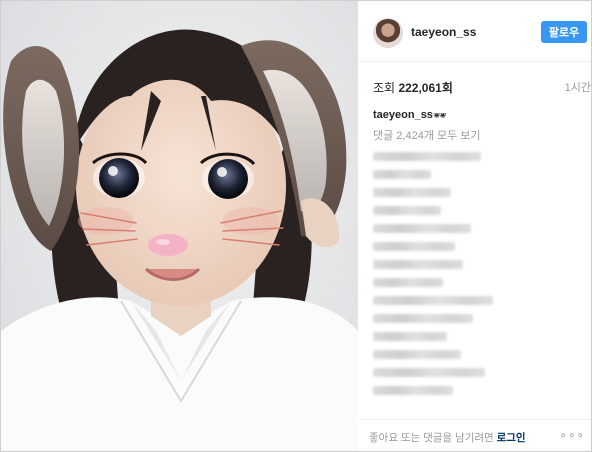 This screenshot has width=592, height=452. I want to click on post-time: 1시간, so click(578, 87).